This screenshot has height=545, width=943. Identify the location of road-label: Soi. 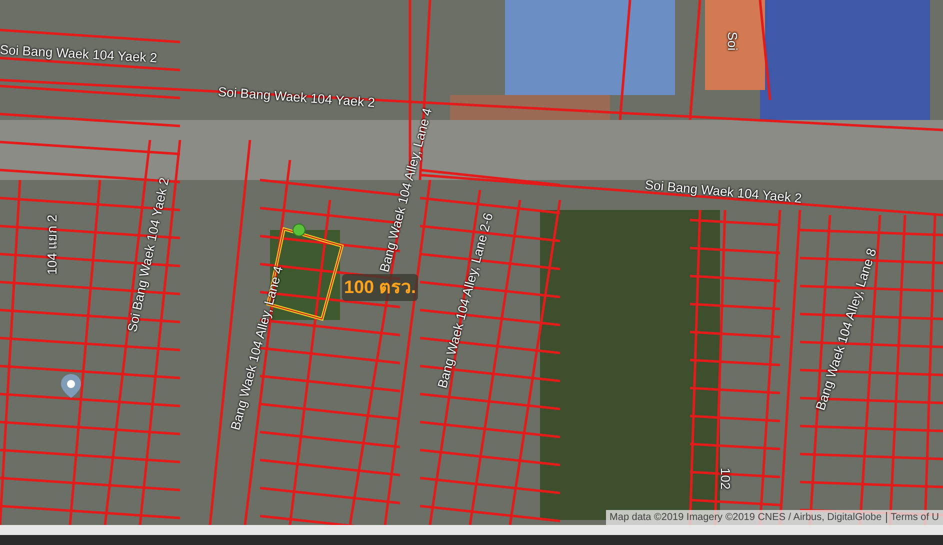
(732, 41).